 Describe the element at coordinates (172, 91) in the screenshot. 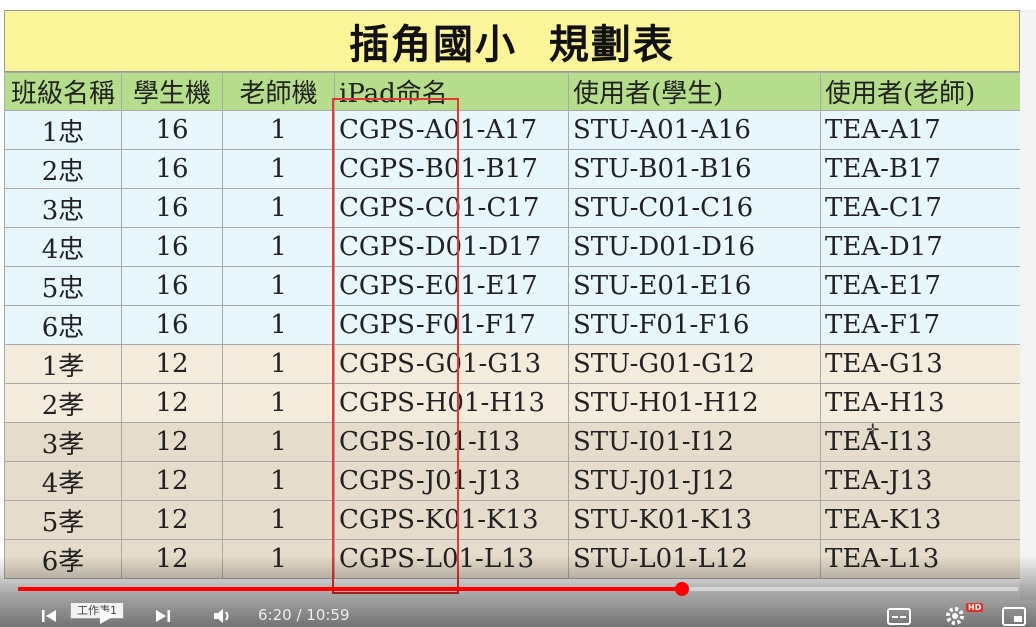

I see `header-student-devices: 學生機` at that location.